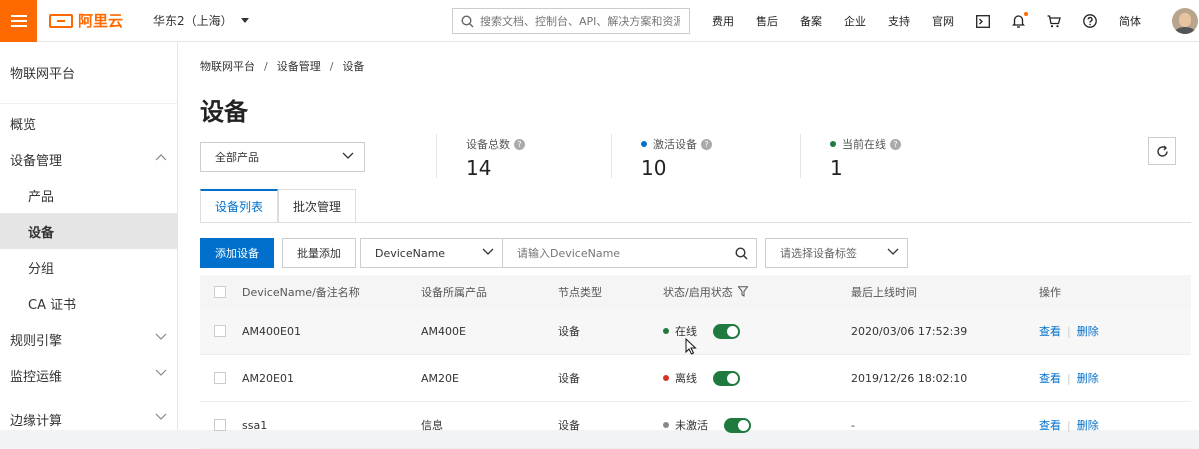  Describe the element at coordinates (88, 303) in the screenshot. I see `sidebar-item-ca-cert: CA 证书` at that location.